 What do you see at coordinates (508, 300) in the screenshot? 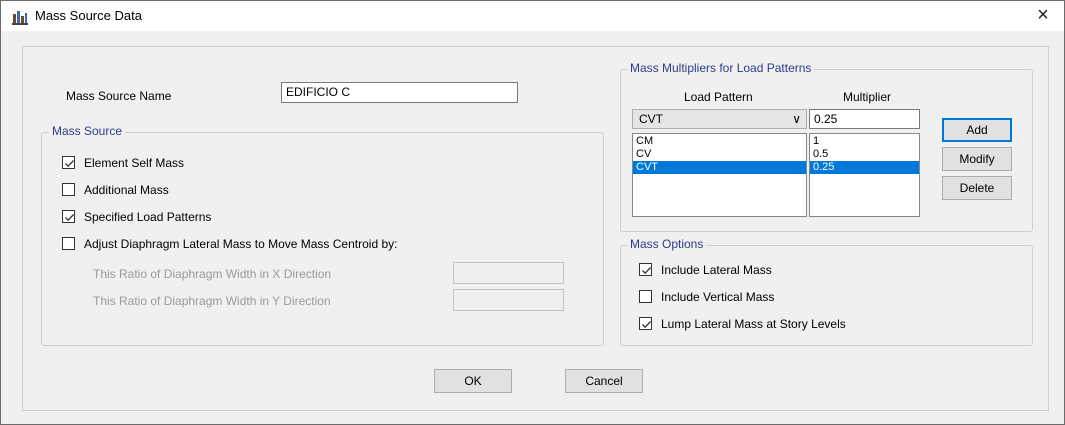
I see `ratio-y-input` at bounding box center [508, 300].